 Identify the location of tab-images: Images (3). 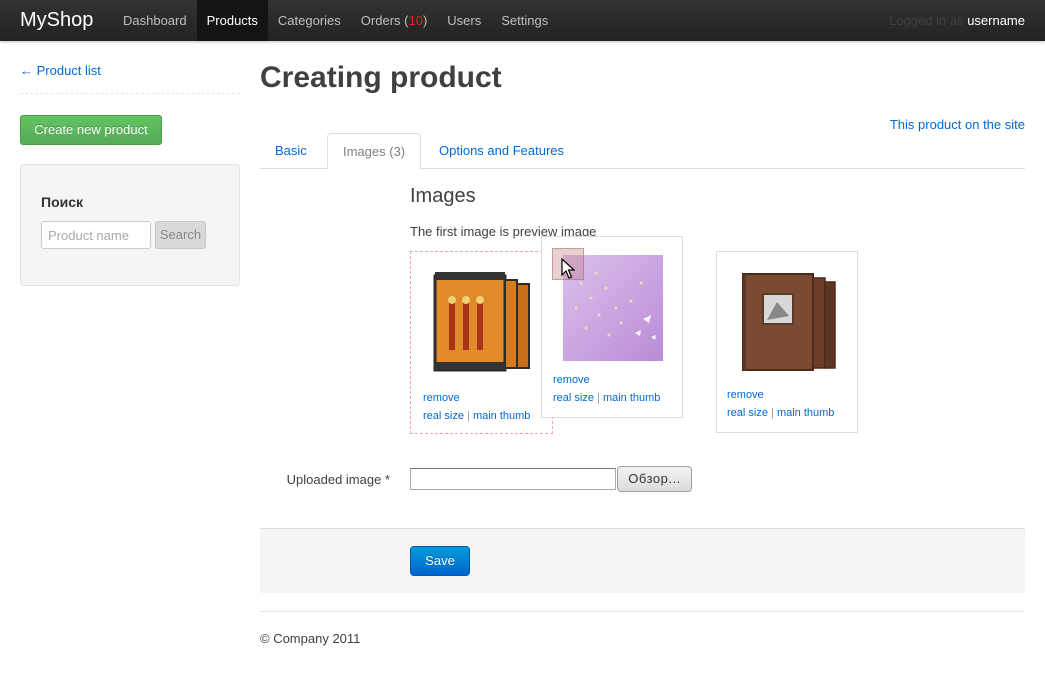
(374, 151).